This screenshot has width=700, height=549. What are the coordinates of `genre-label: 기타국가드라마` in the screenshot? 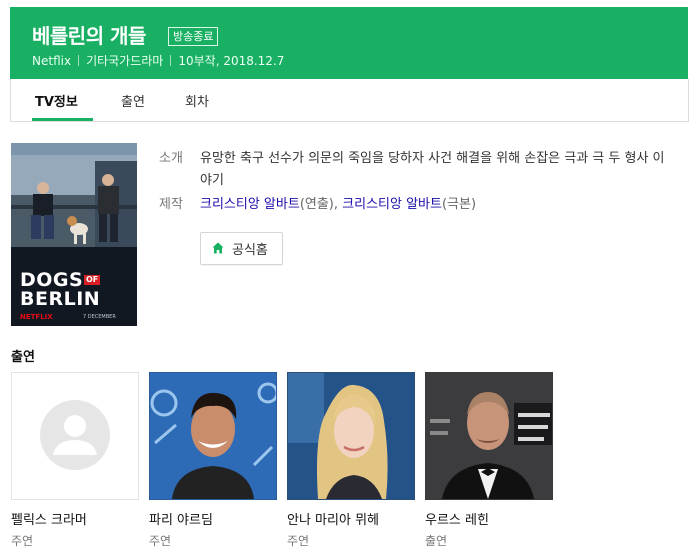 It's located at (125, 61).